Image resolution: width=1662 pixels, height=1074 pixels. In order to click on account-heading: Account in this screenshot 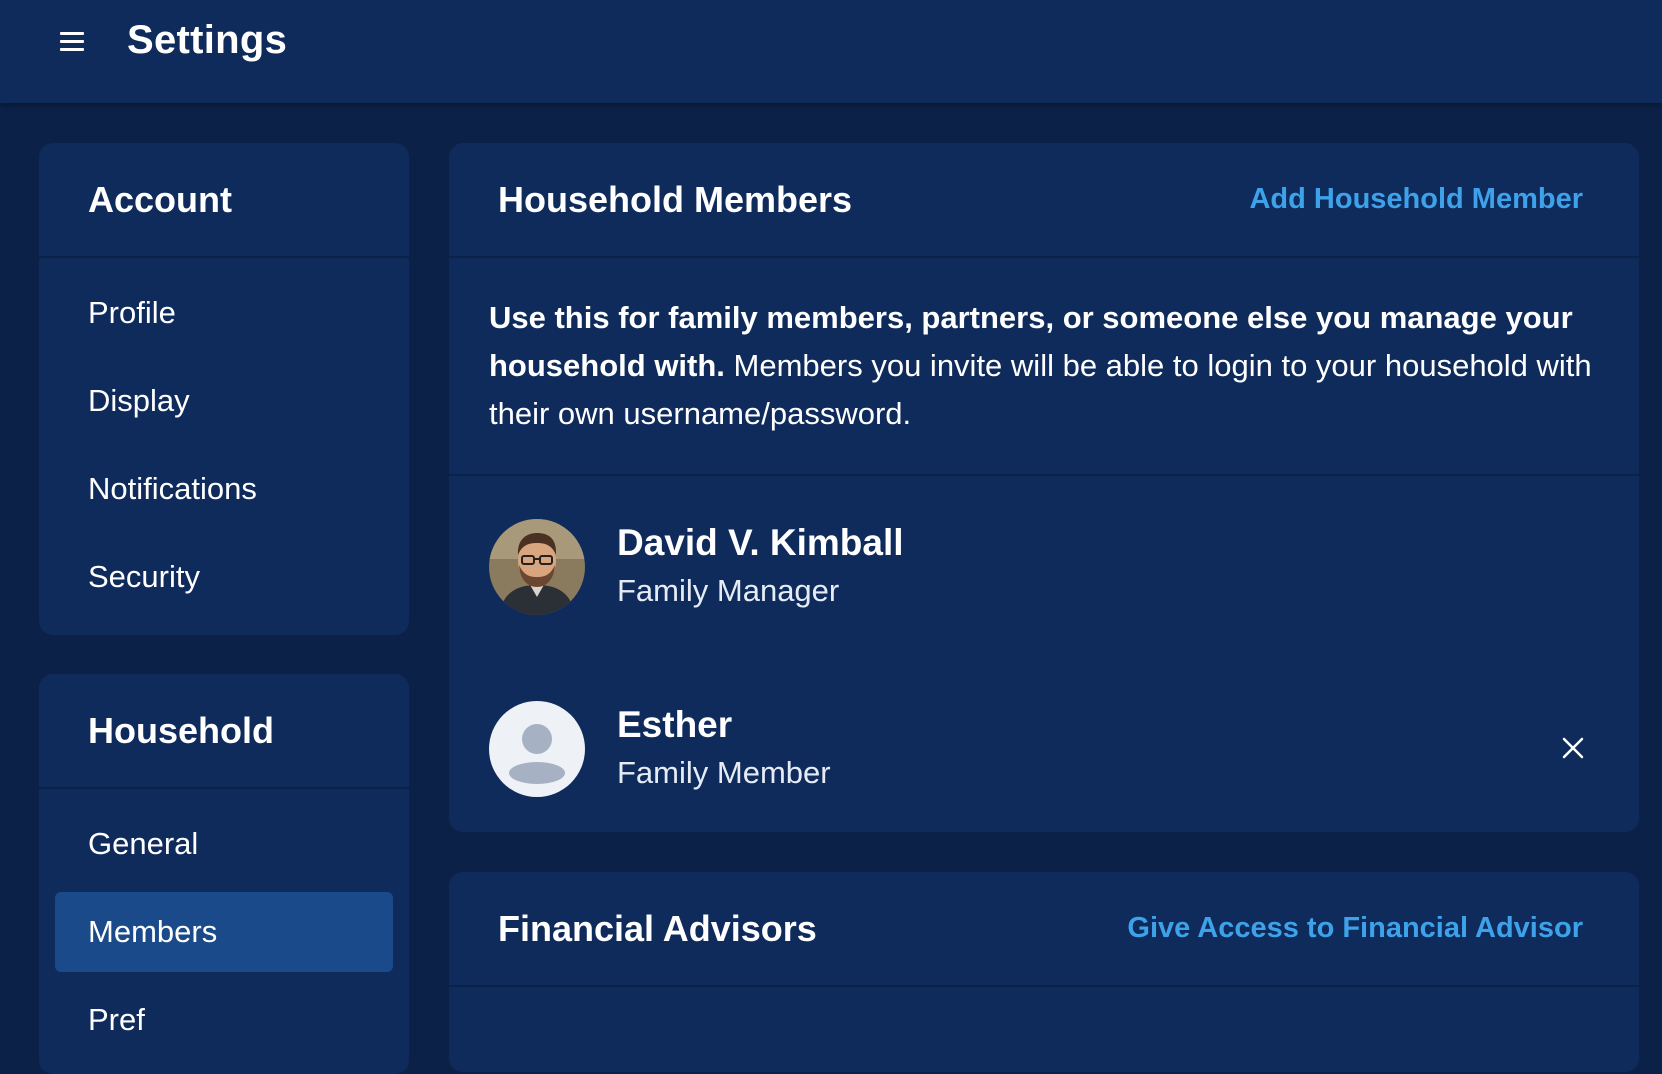, I will do `click(224, 200)`.